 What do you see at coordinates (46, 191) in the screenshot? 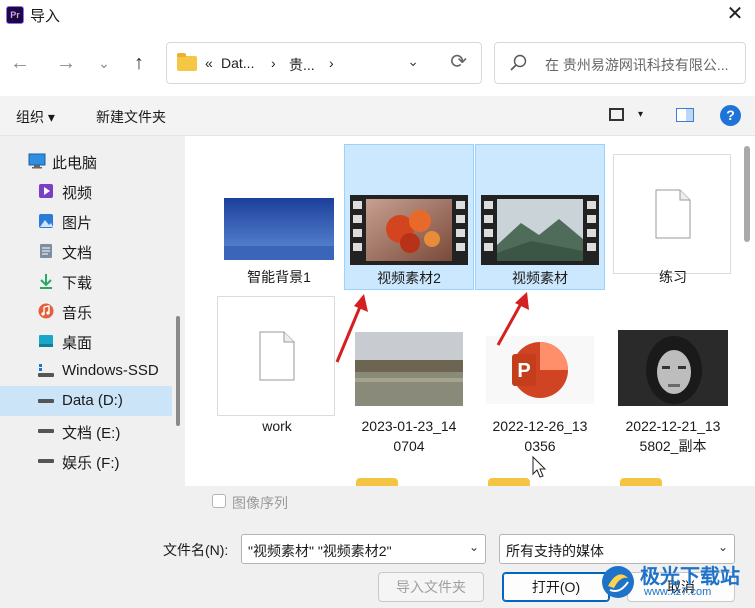
I see `video-folder-icon` at bounding box center [46, 191].